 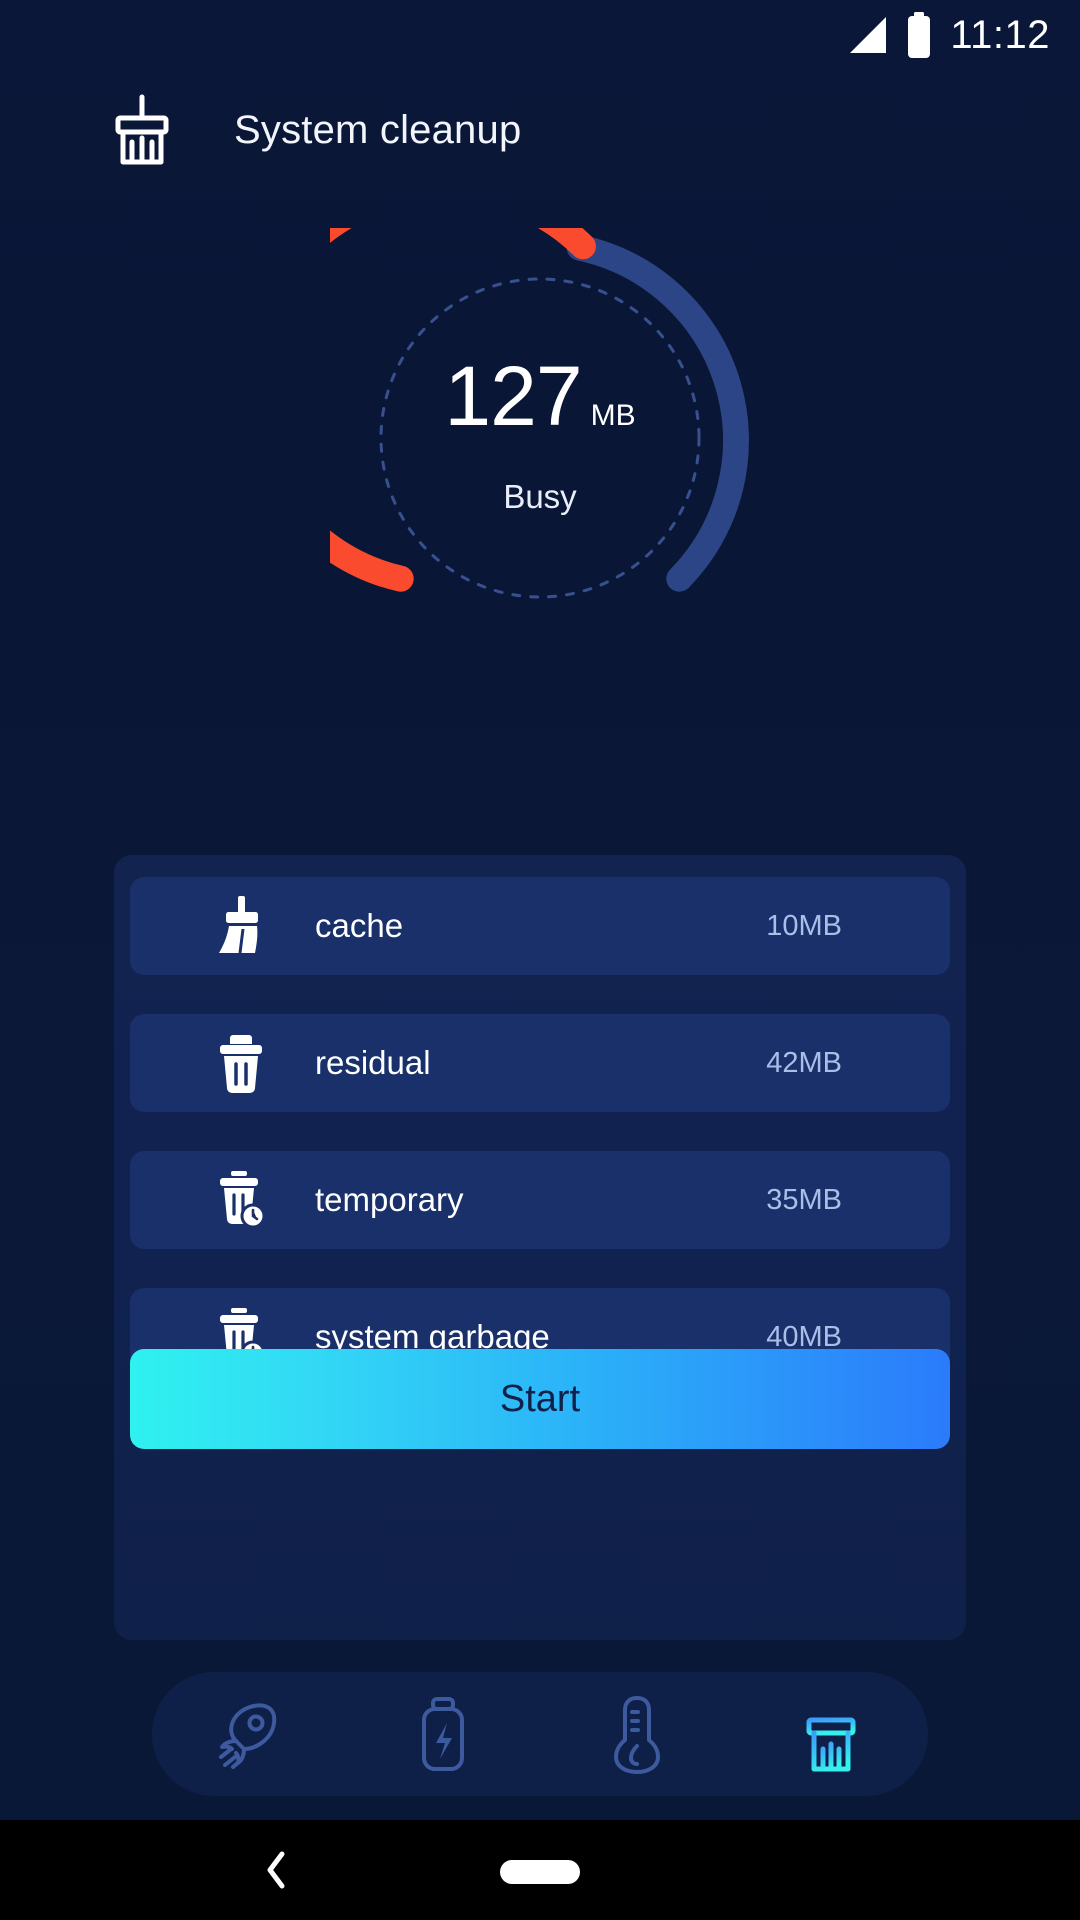 I want to click on home-pill-icon, so click(x=540, y=1872).